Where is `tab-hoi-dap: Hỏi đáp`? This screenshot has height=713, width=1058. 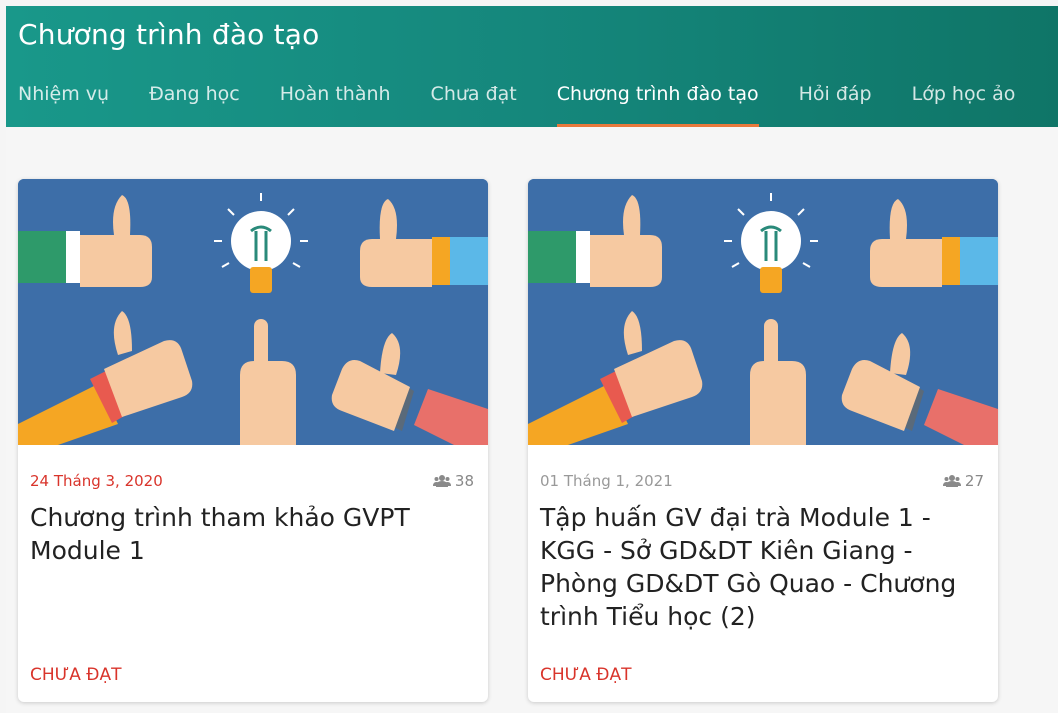
tab-hoi-dap: Hỏi đáp is located at coordinates (835, 99).